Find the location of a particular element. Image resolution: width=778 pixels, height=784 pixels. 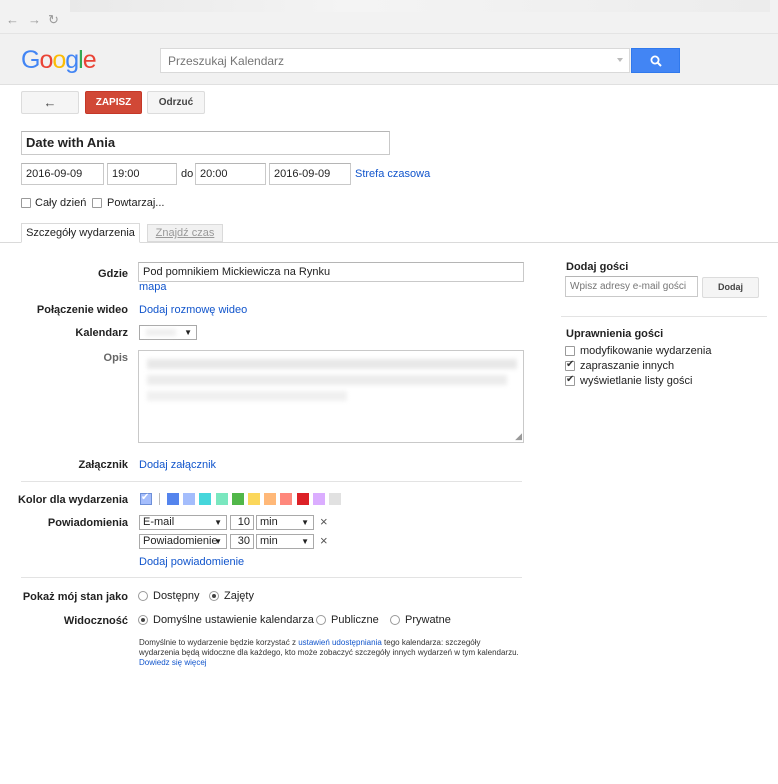

timezone-link: Strefa czasowa is located at coordinates (392, 174).